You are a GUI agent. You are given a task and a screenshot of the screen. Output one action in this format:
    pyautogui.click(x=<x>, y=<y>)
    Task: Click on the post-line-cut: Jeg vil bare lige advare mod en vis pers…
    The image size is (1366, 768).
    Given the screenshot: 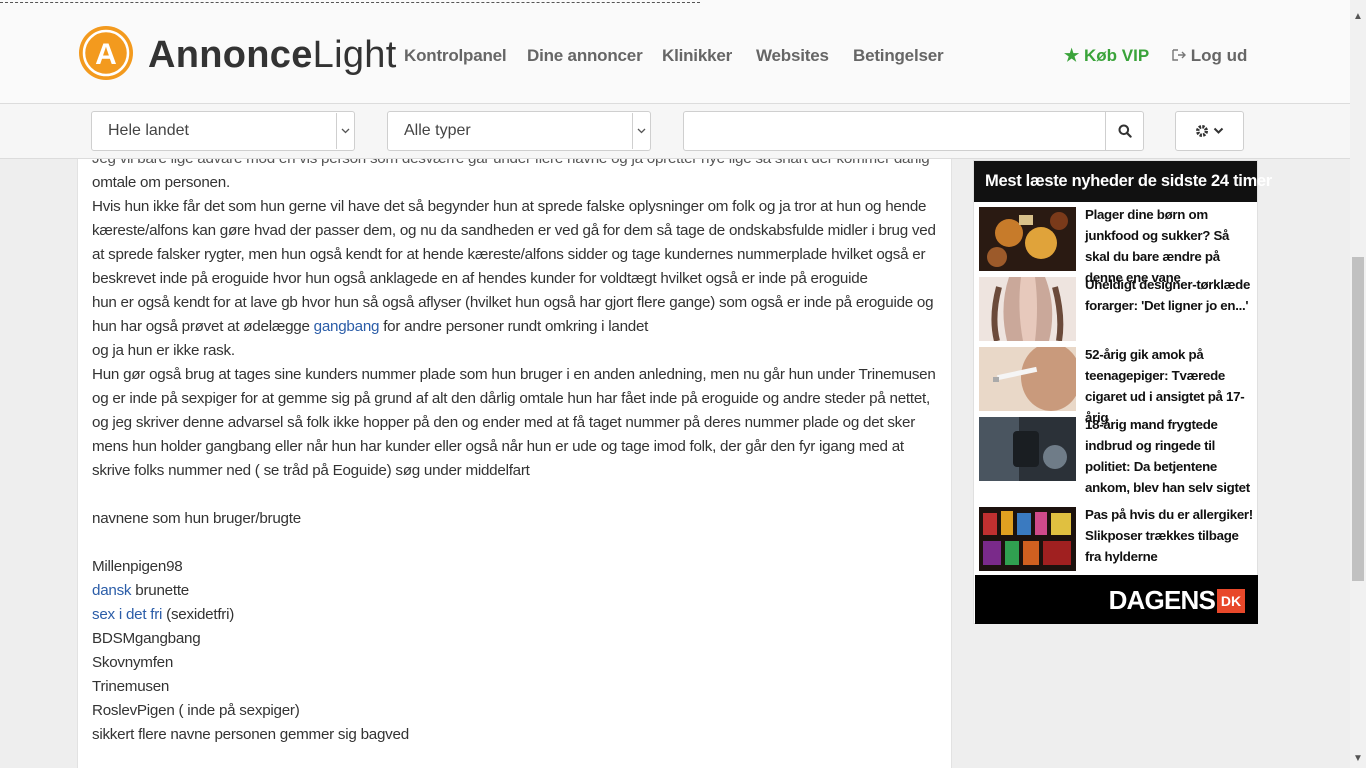 What is the action you would take?
    pyautogui.click(x=517, y=165)
    